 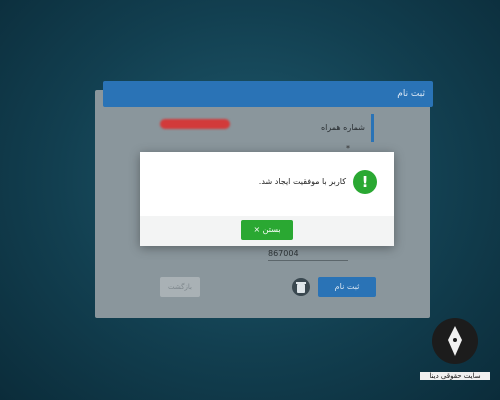 I want to click on close-button: بستن ×, so click(x=267, y=230).